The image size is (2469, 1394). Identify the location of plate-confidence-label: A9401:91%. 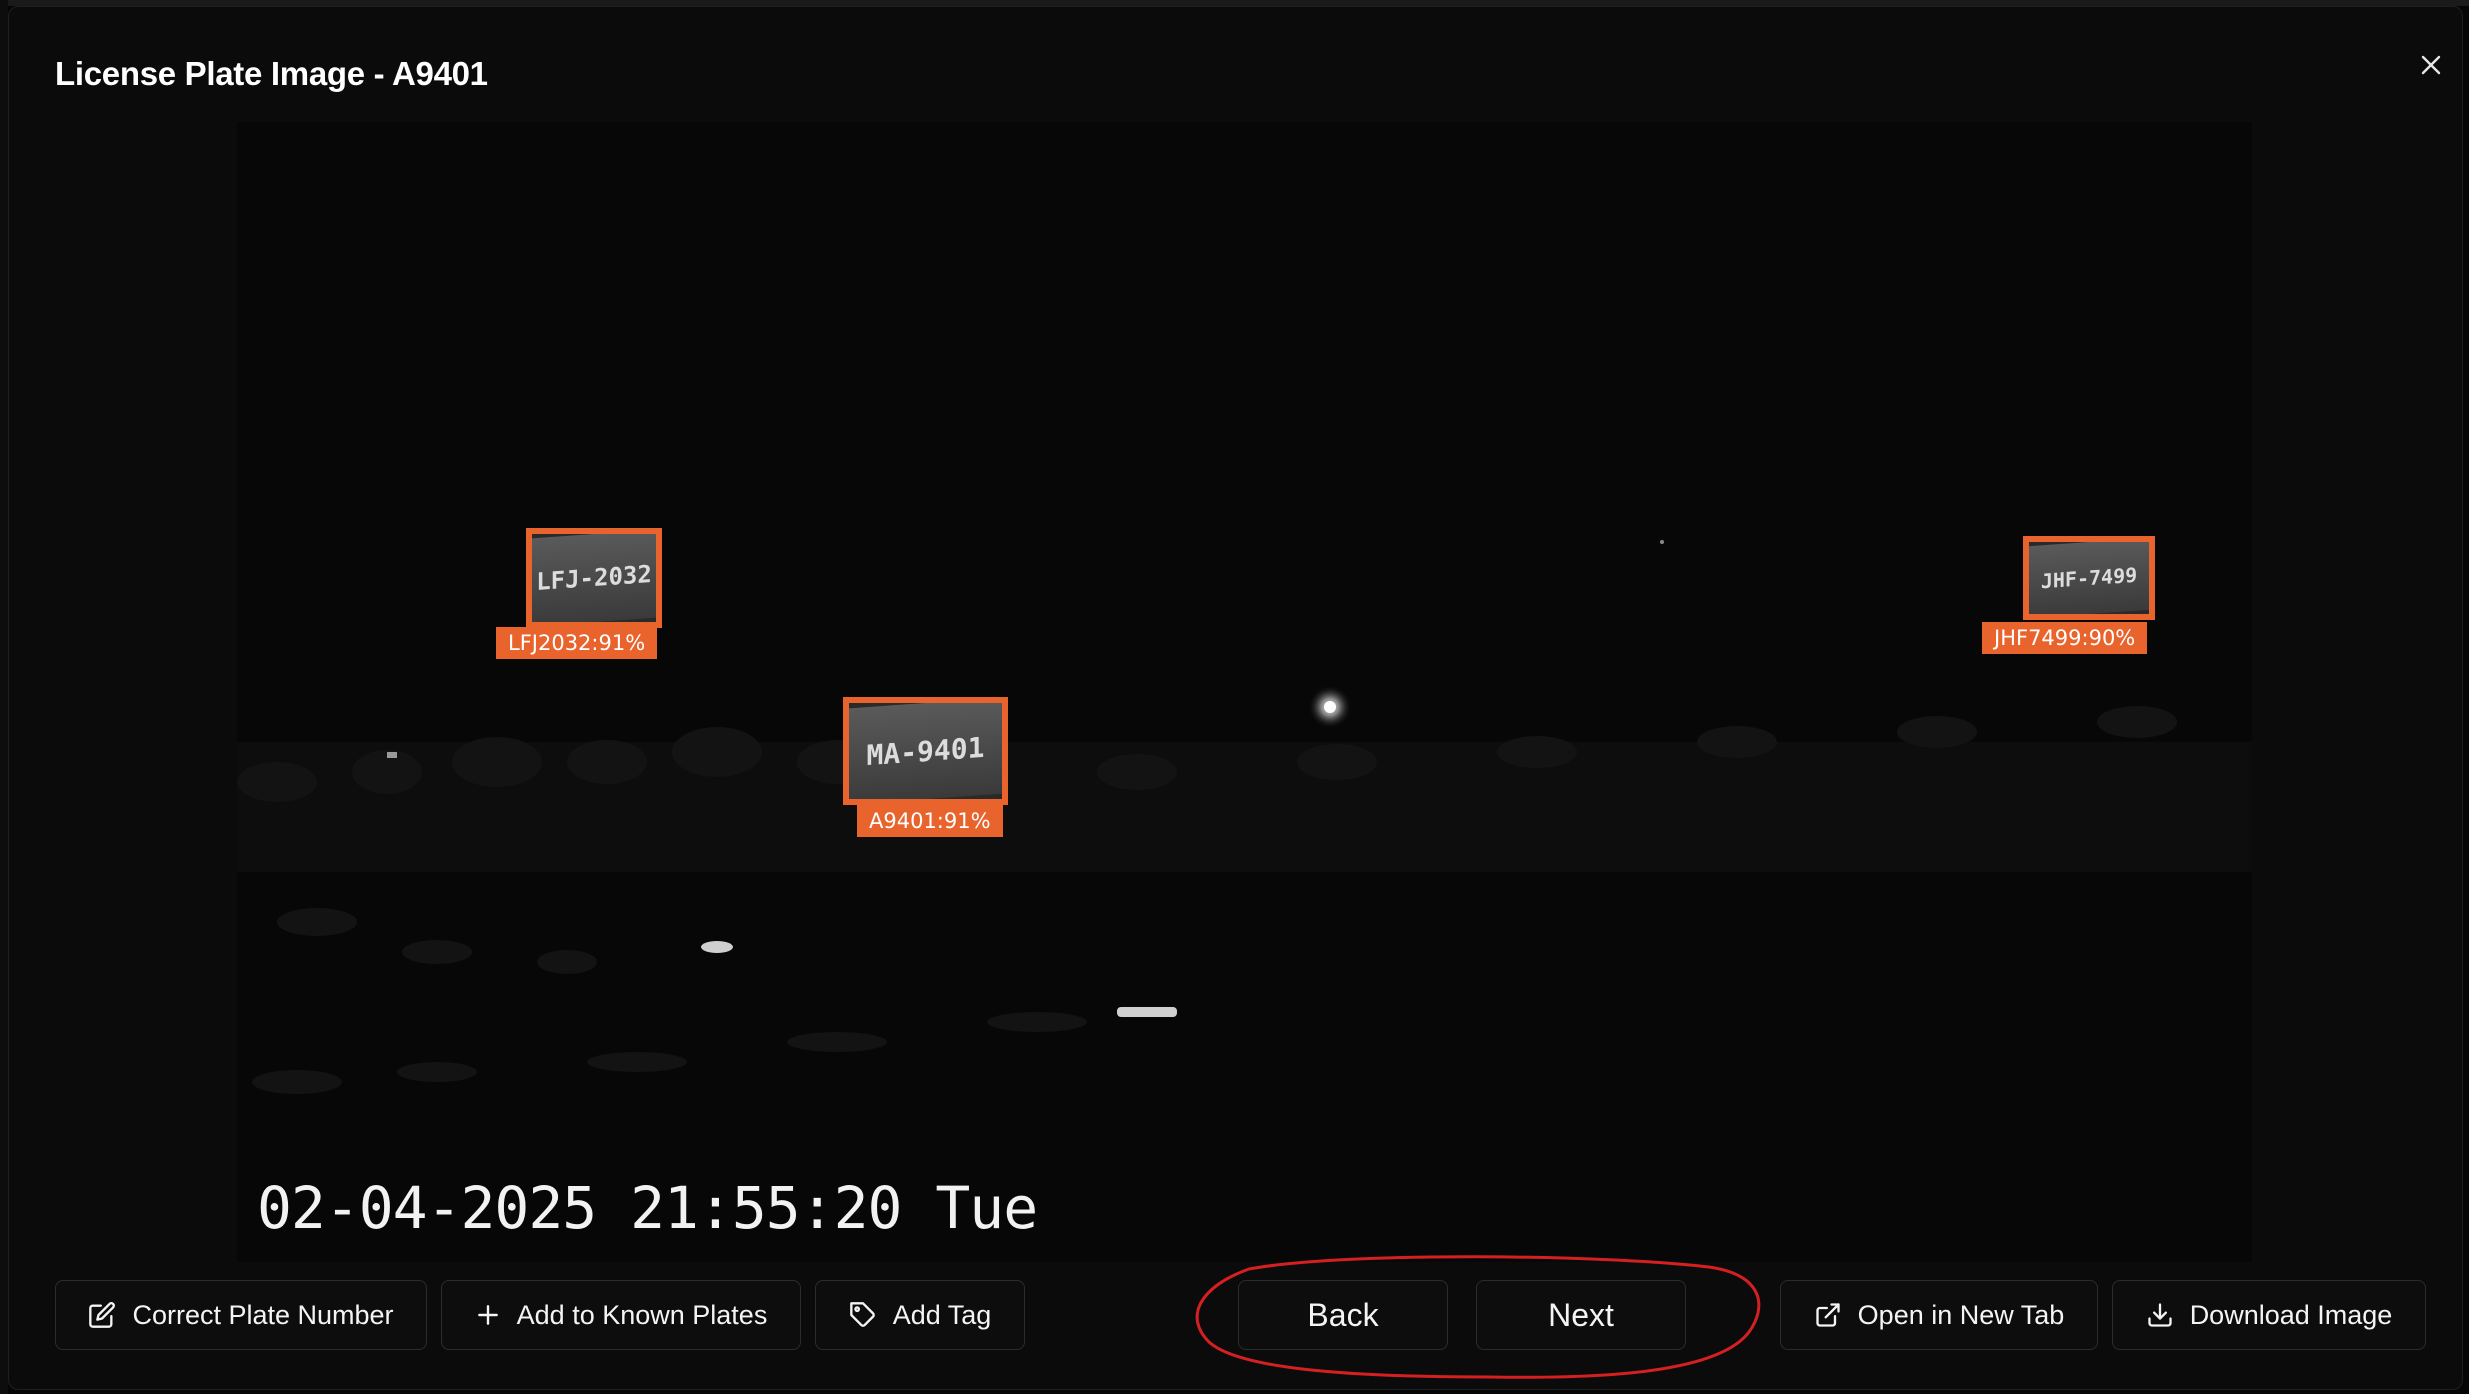
(930, 821).